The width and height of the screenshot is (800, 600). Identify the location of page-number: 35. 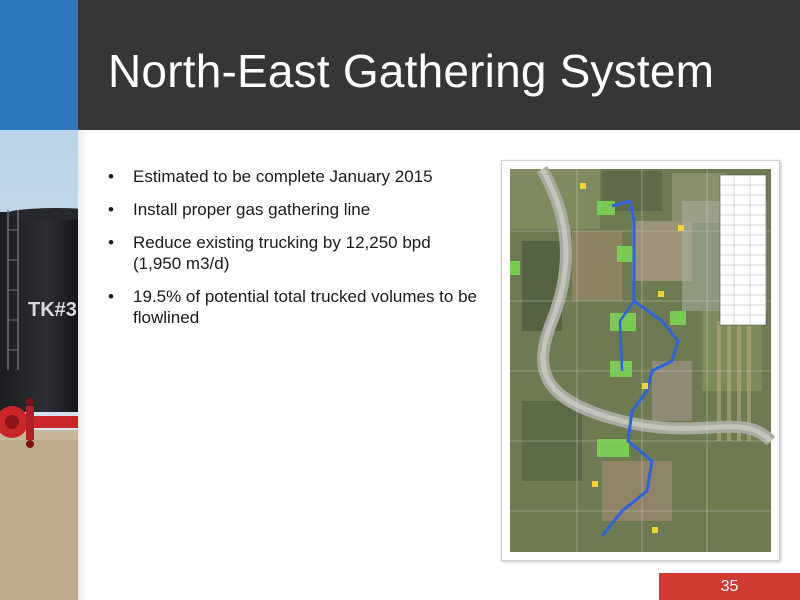
(729, 586).